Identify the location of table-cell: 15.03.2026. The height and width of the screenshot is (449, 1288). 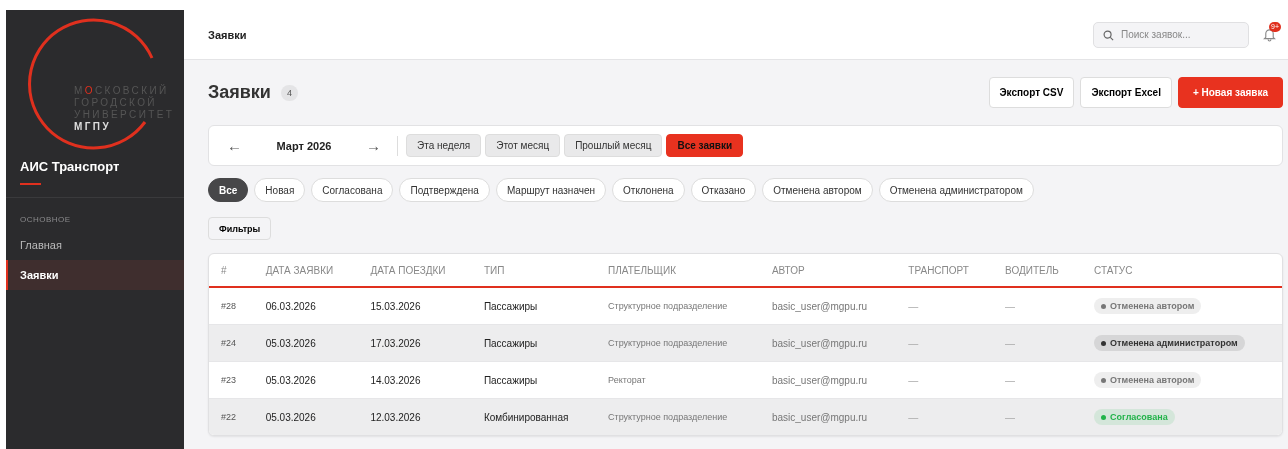
(395, 306).